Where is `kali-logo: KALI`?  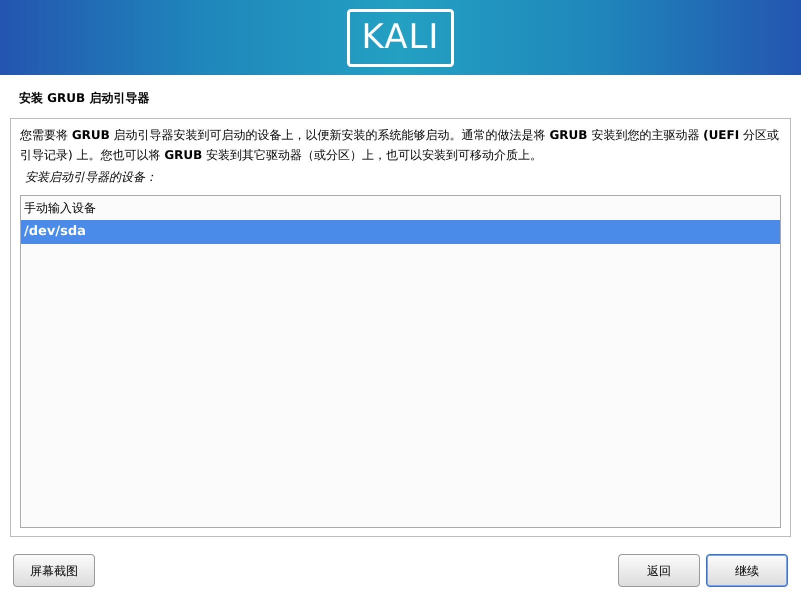 kali-logo: KALI is located at coordinates (400, 37).